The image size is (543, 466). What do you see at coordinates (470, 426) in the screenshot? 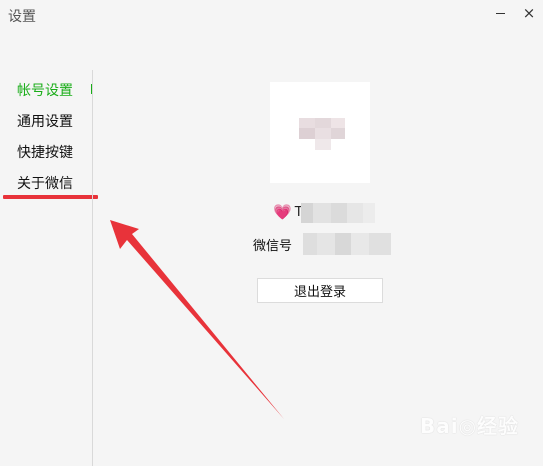
I see `baidu-watermark: Bai◎经验` at bounding box center [470, 426].